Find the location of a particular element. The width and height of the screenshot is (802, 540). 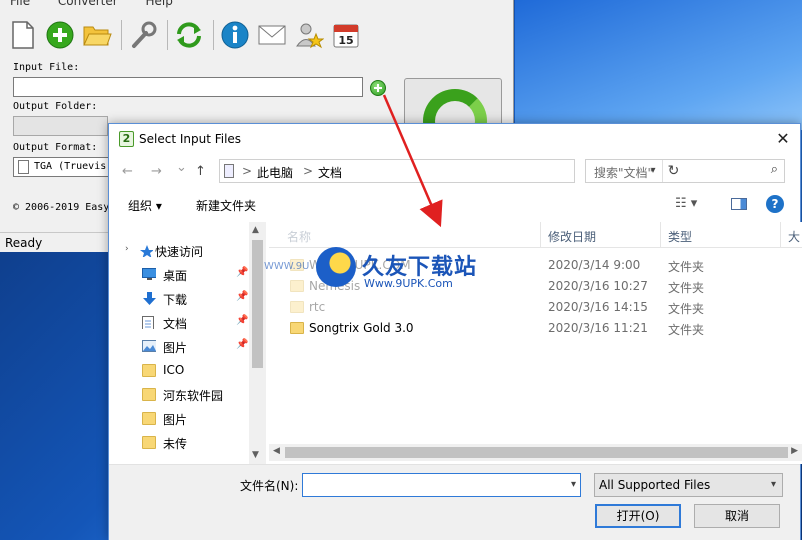

new-file-icon is located at coordinates (23, 35).